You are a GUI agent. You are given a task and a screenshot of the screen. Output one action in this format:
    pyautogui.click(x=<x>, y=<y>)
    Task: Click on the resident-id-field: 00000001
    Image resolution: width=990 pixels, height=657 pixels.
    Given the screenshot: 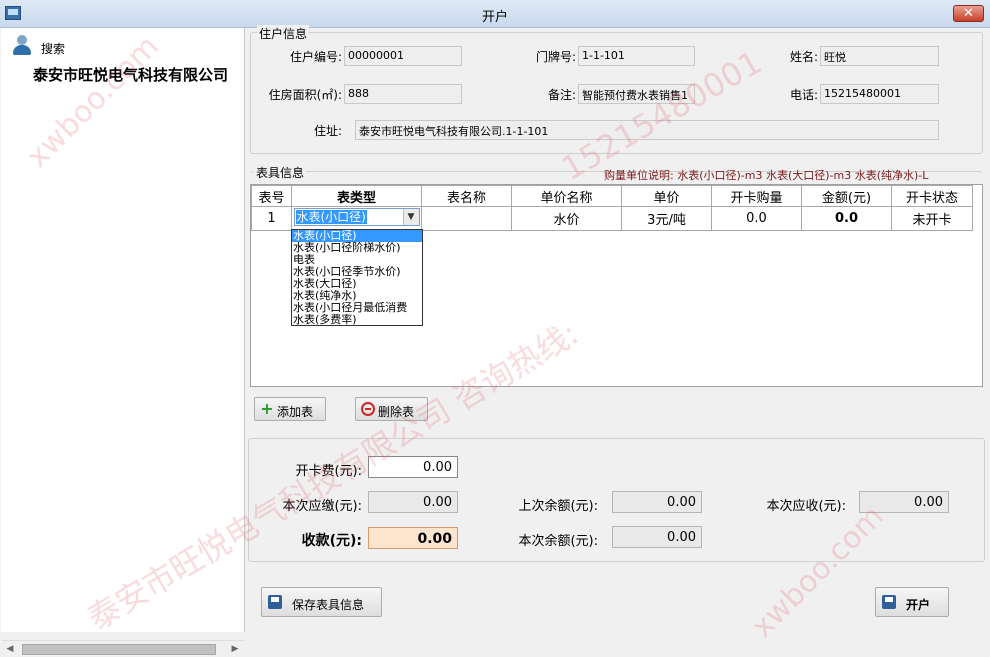 What is the action you would take?
    pyautogui.click(x=403, y=56)
    